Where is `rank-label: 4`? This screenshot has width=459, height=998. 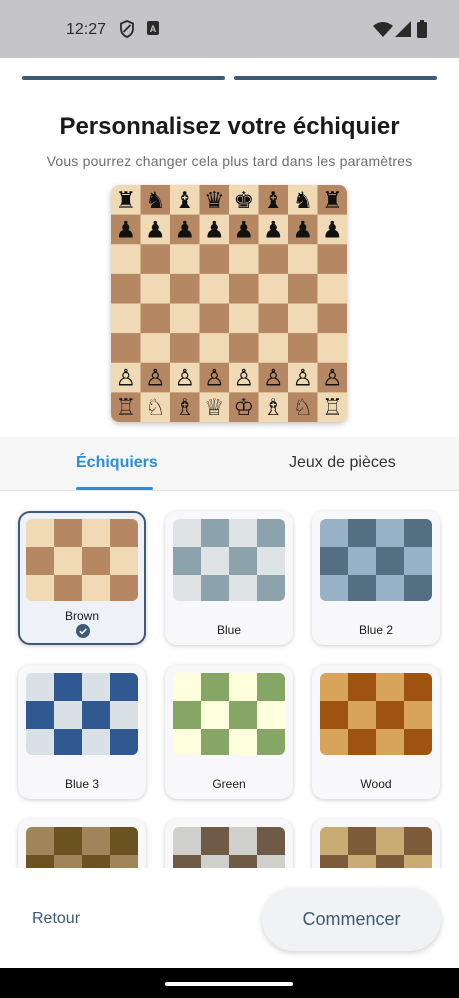
rank-label: 4 is located at coordinates (342, 312).